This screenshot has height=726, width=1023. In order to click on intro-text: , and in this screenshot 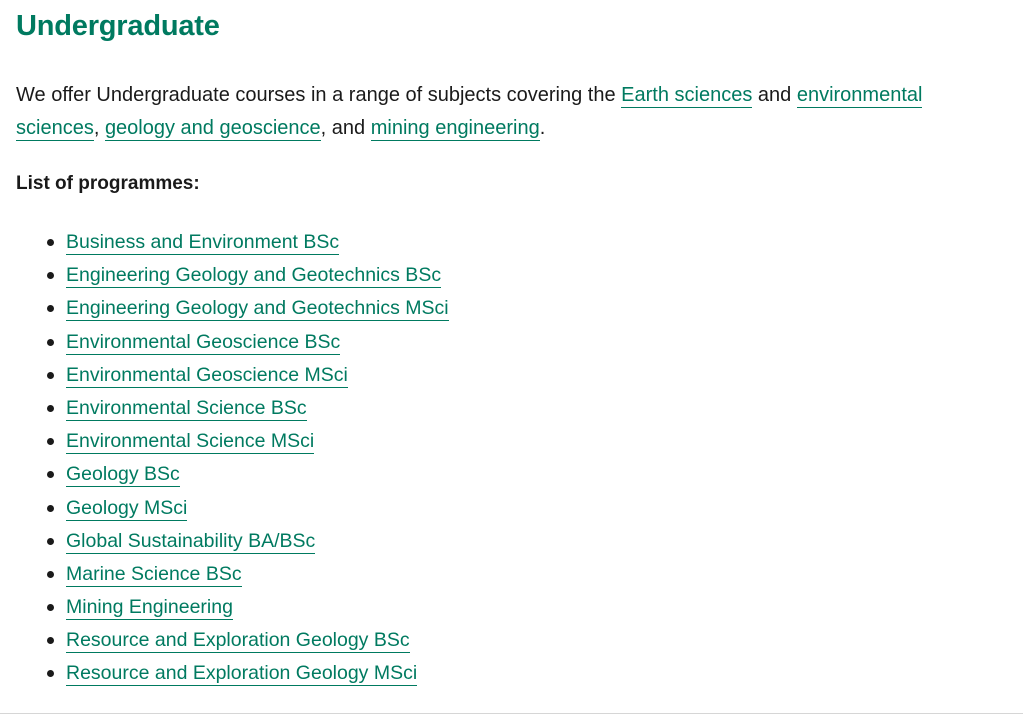, I will do `click(345, 128)`.